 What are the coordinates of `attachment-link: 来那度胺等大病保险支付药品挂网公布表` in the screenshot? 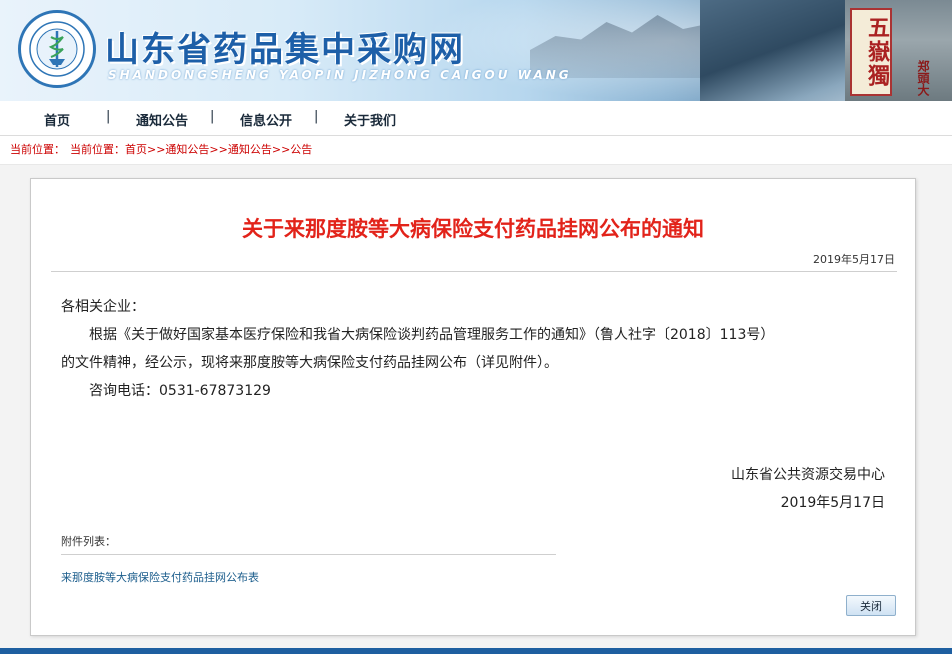 It's located at (160, 577).